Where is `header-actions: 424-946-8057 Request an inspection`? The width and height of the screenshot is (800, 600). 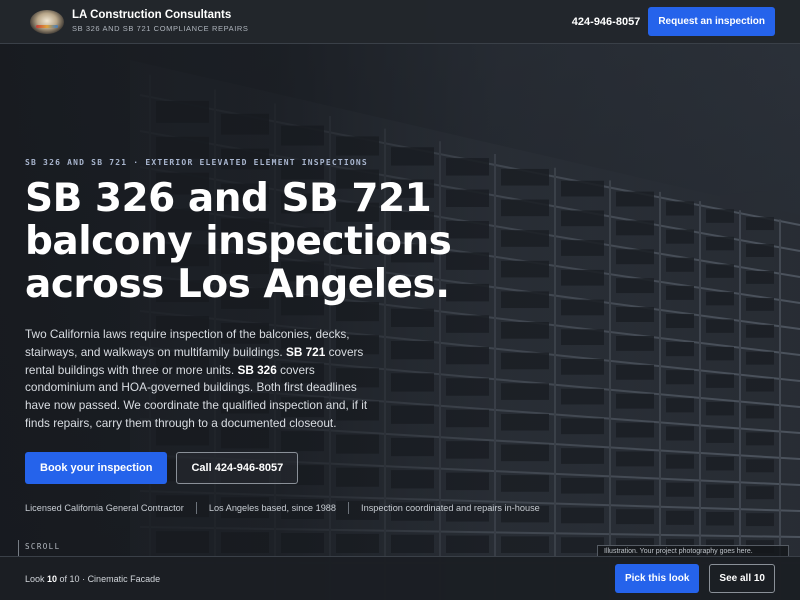 header-actions: 424-946-8057 Request an inspection is located at coordinates (673, 21).